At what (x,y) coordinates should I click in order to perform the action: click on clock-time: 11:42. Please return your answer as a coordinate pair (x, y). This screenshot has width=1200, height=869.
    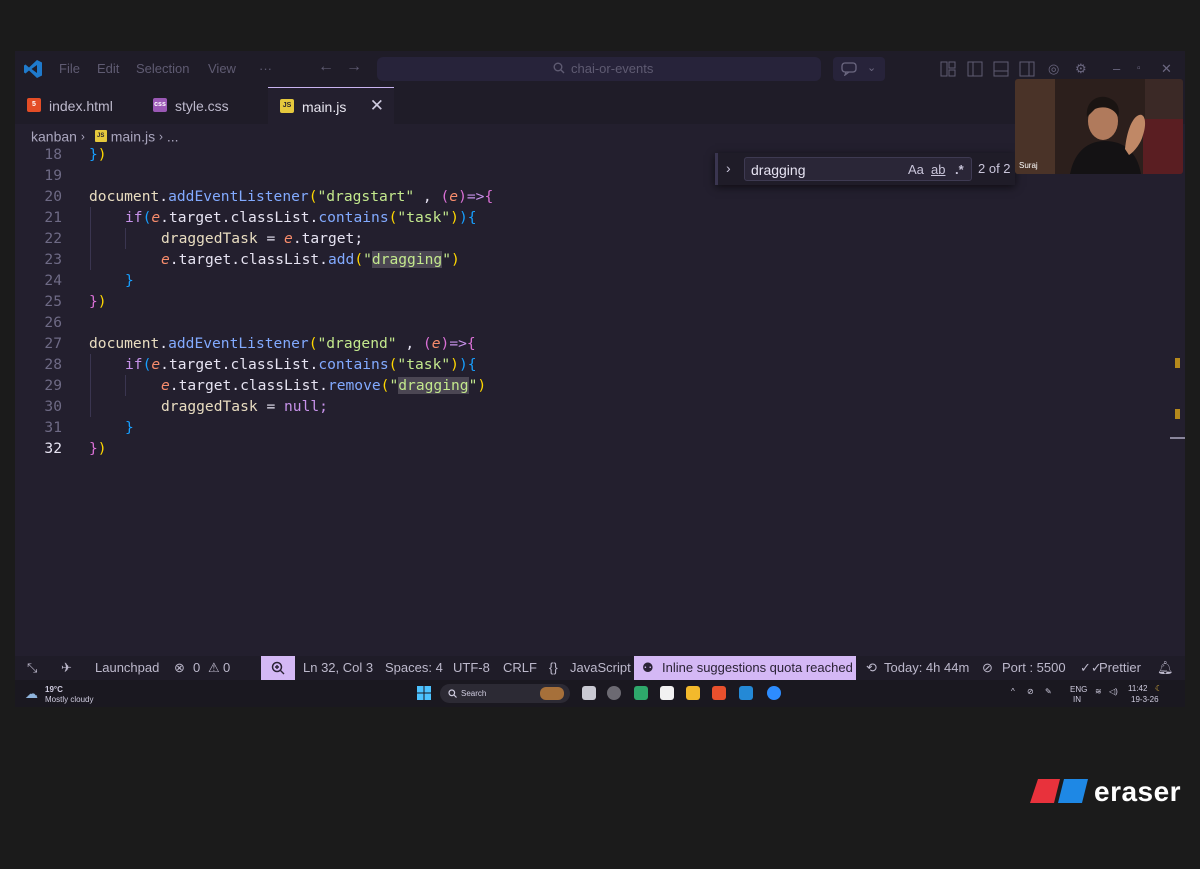
    Looking at the image, I should click on (1137, 688).